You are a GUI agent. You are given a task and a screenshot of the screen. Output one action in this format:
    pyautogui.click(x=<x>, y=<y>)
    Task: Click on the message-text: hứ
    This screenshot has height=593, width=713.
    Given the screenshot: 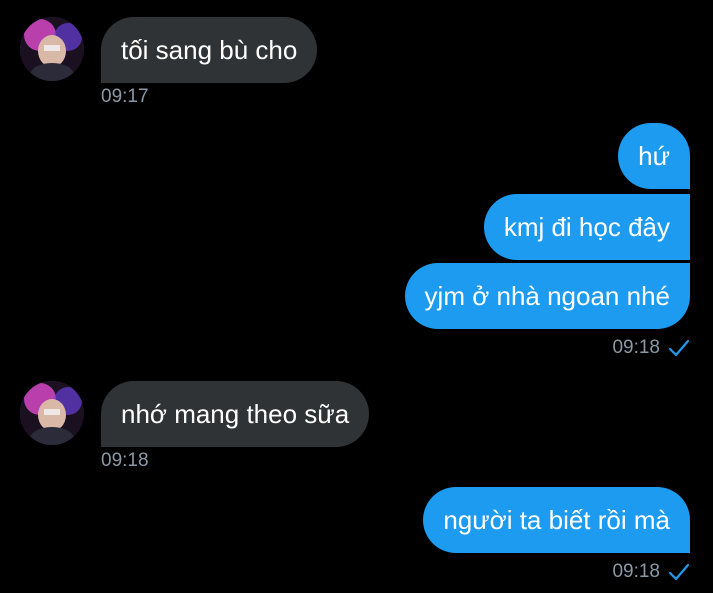 What is the action you would take?
    pyautogui.click(x=654, y=156)
    